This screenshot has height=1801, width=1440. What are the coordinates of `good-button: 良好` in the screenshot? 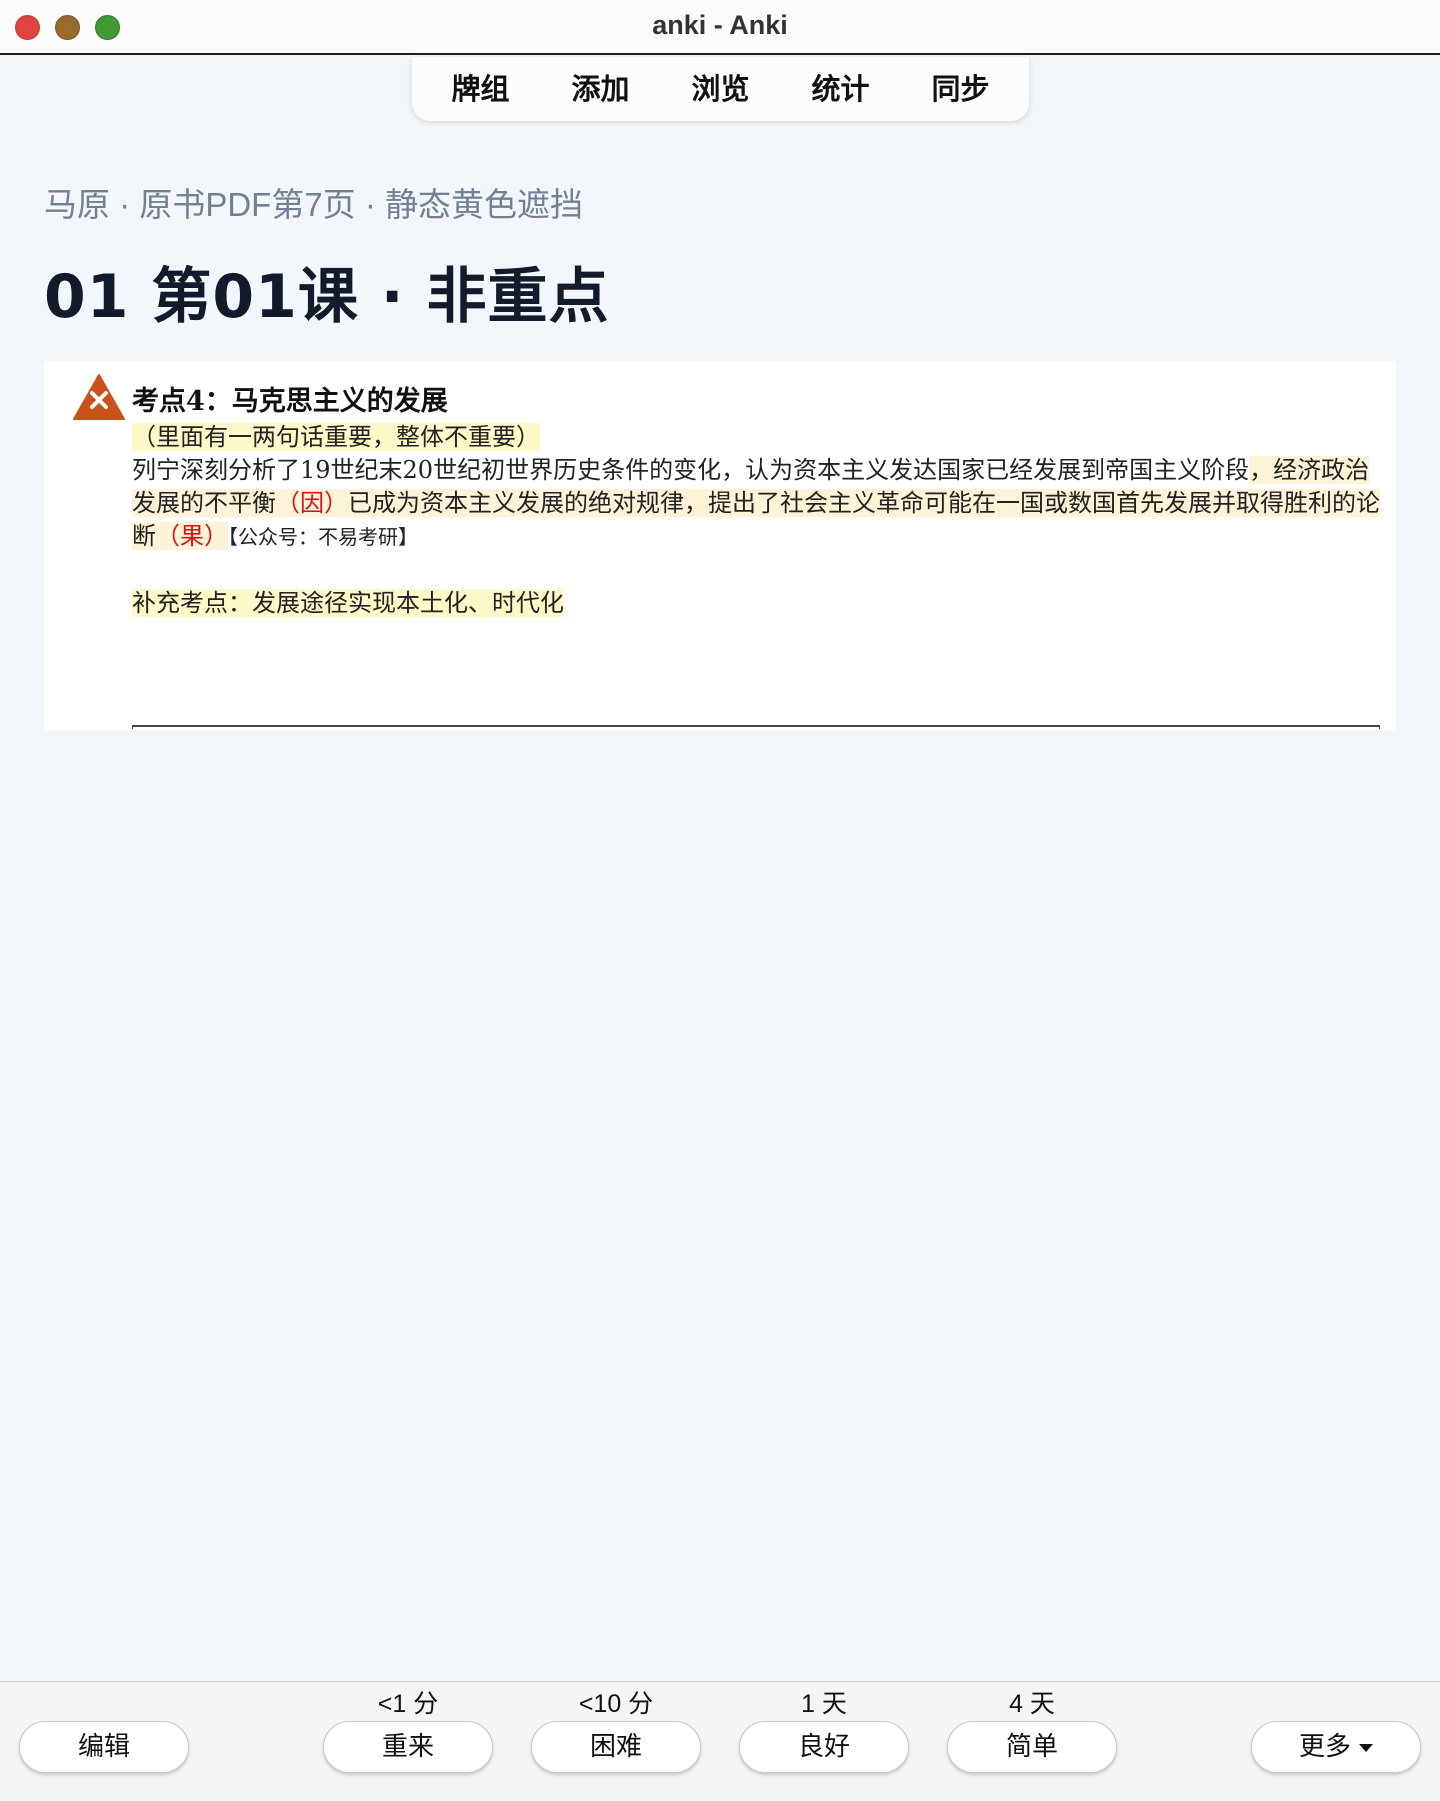 It's located at (824, 1747).